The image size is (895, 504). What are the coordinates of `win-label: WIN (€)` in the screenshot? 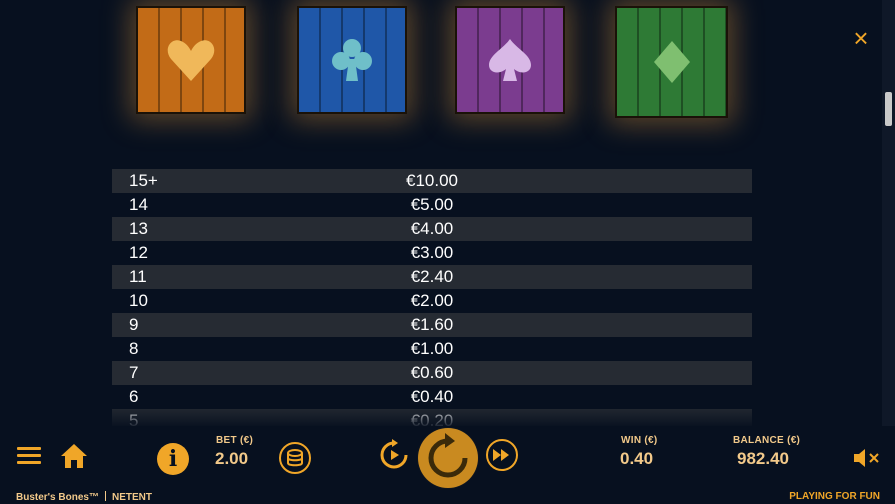 It's located at (639, 440).